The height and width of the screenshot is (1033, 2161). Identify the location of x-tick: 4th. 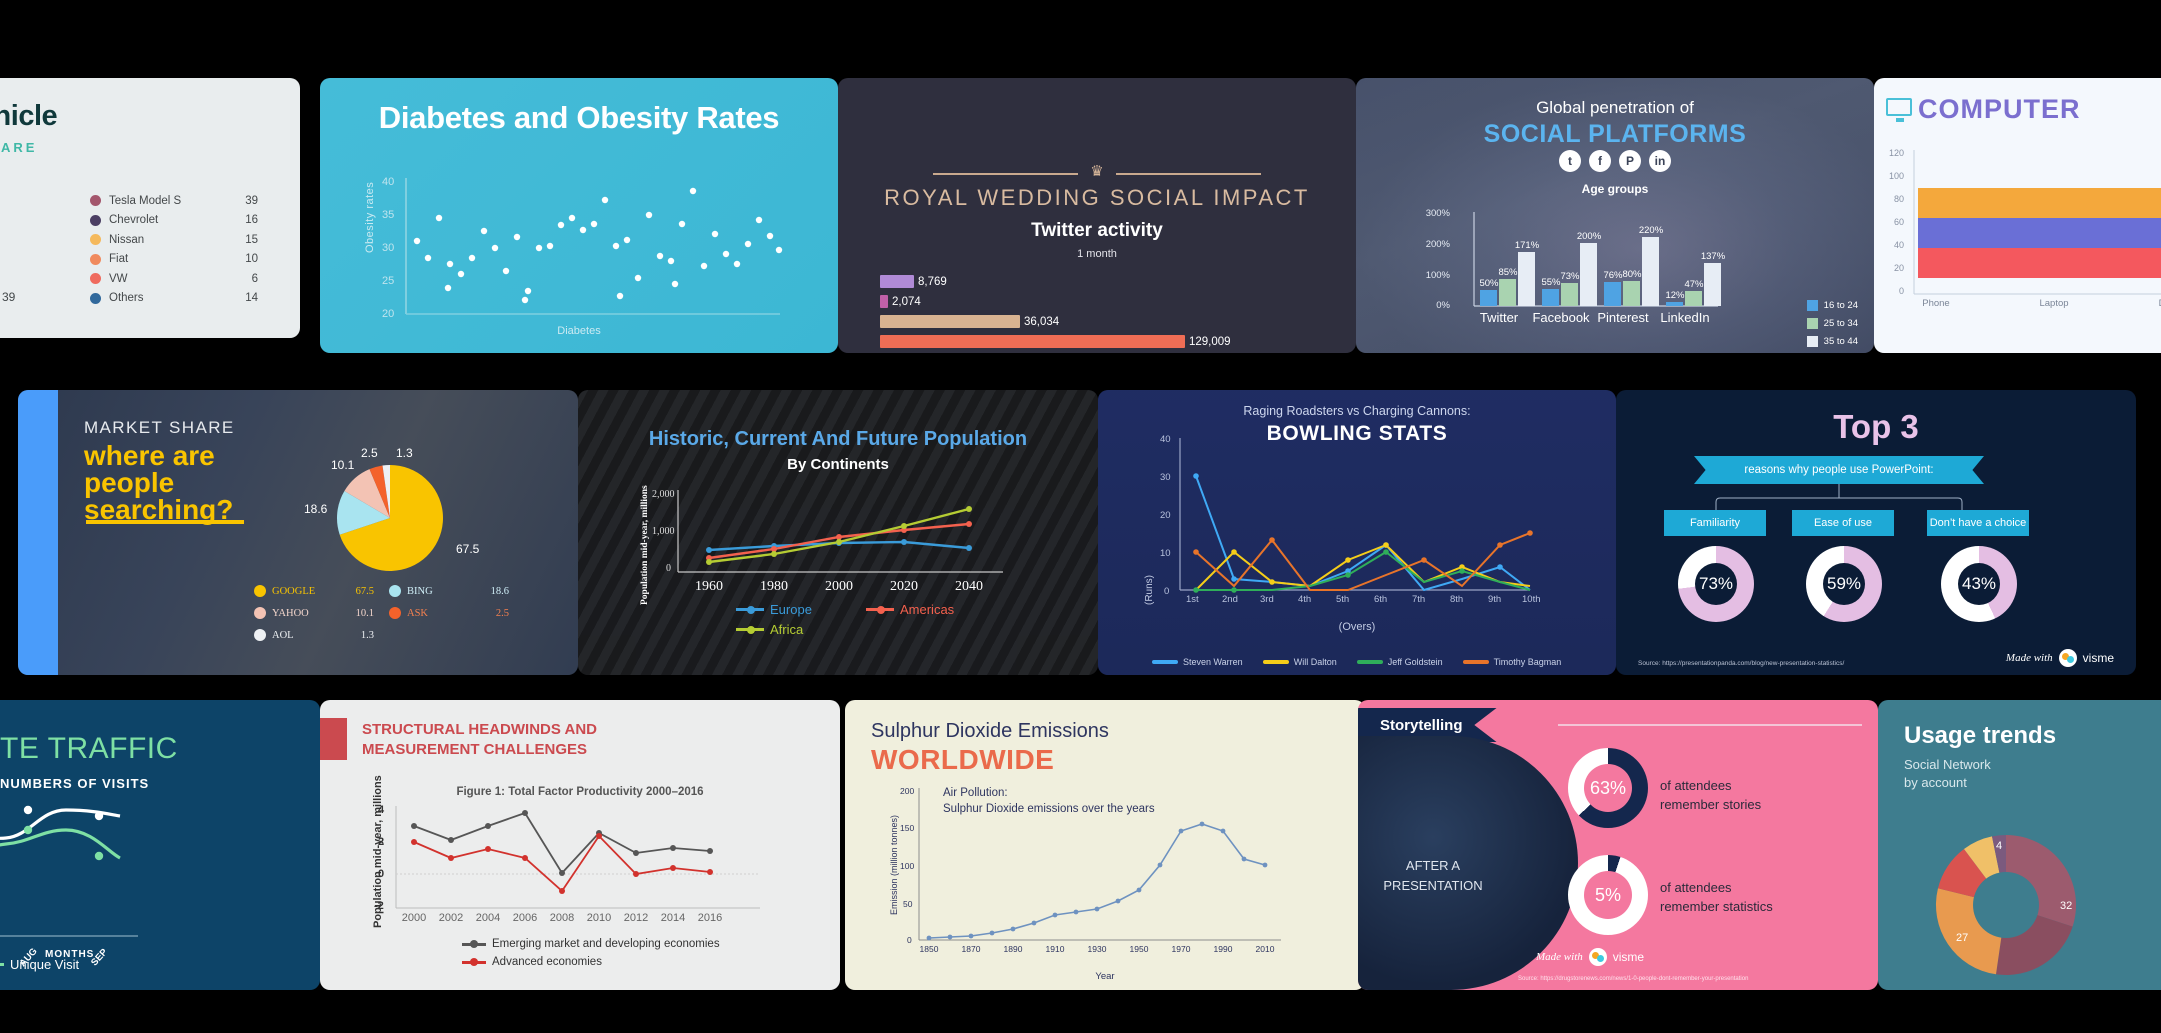
(1305, 599).